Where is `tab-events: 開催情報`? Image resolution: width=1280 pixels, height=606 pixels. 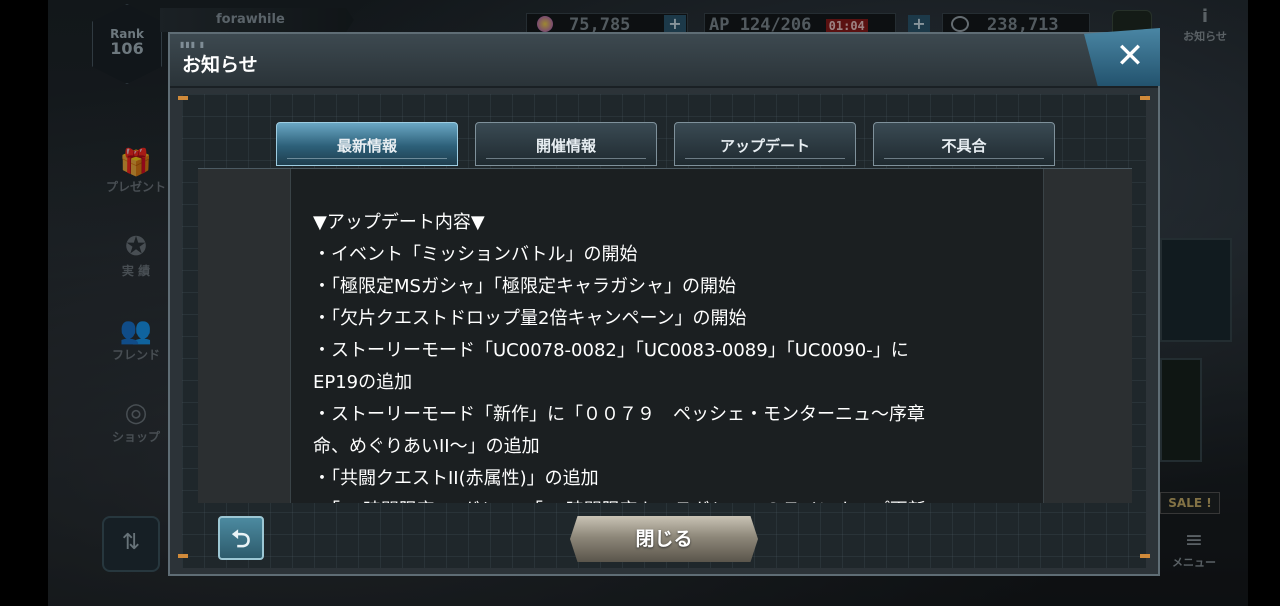 tab-events: 開催情報 is located at coordinates (566, 144).